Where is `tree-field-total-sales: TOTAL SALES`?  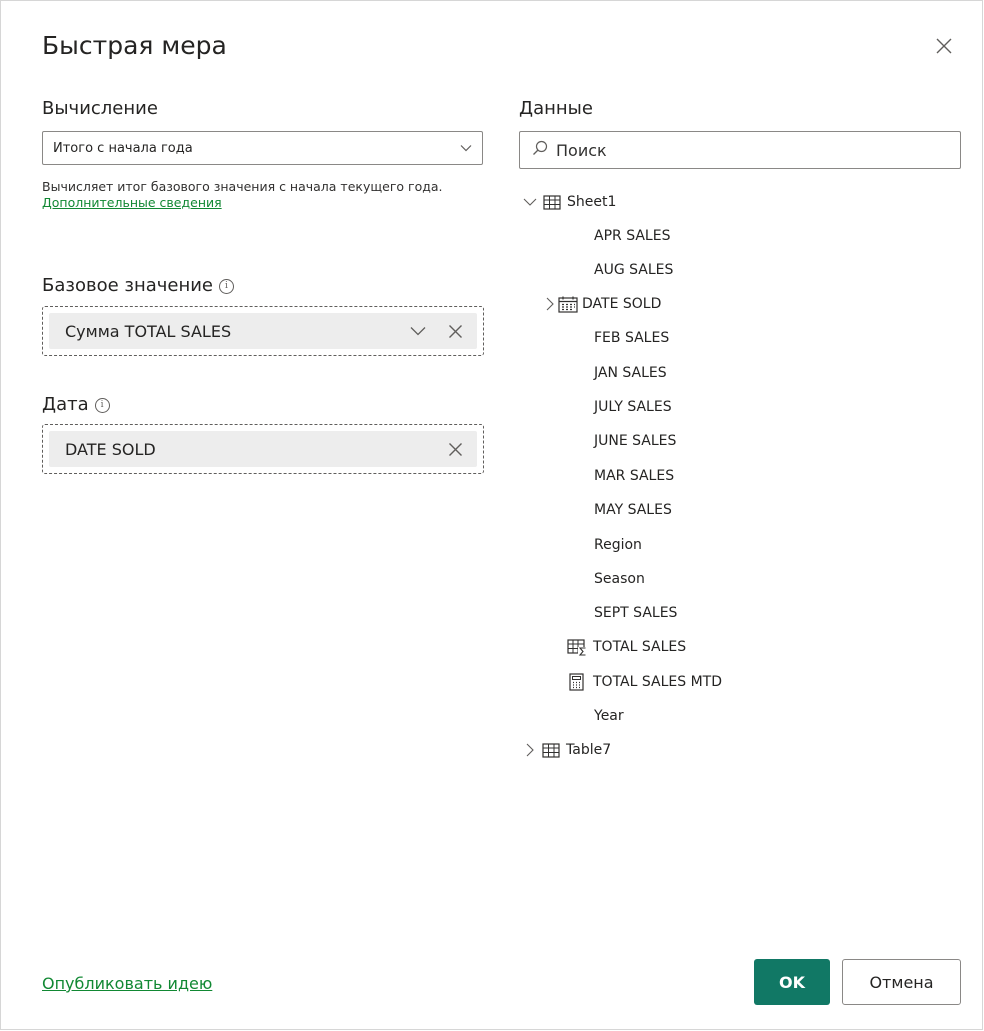 tree-field-total-sales: TOTAL SALES is located at coordinates (626, 647).